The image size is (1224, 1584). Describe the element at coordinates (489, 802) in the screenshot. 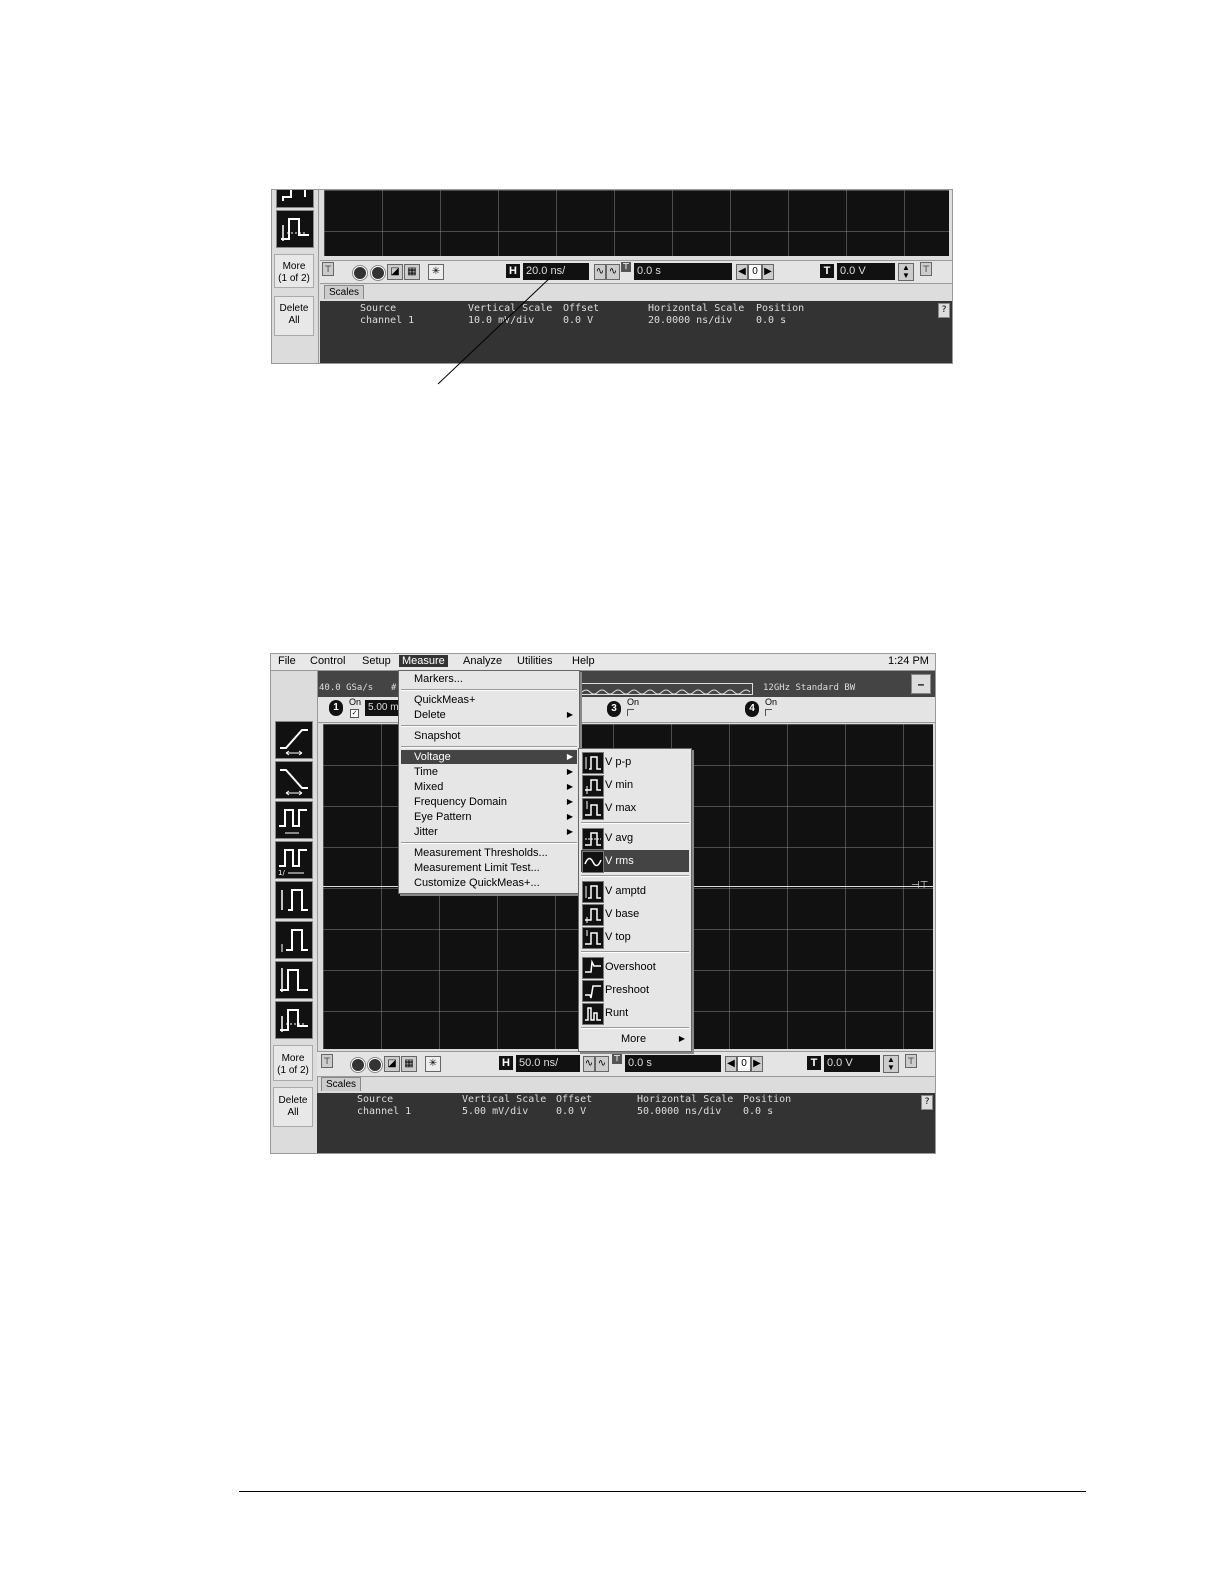

I see `menu-item-frequency-domain: Frequency Domain ▶` at that location.